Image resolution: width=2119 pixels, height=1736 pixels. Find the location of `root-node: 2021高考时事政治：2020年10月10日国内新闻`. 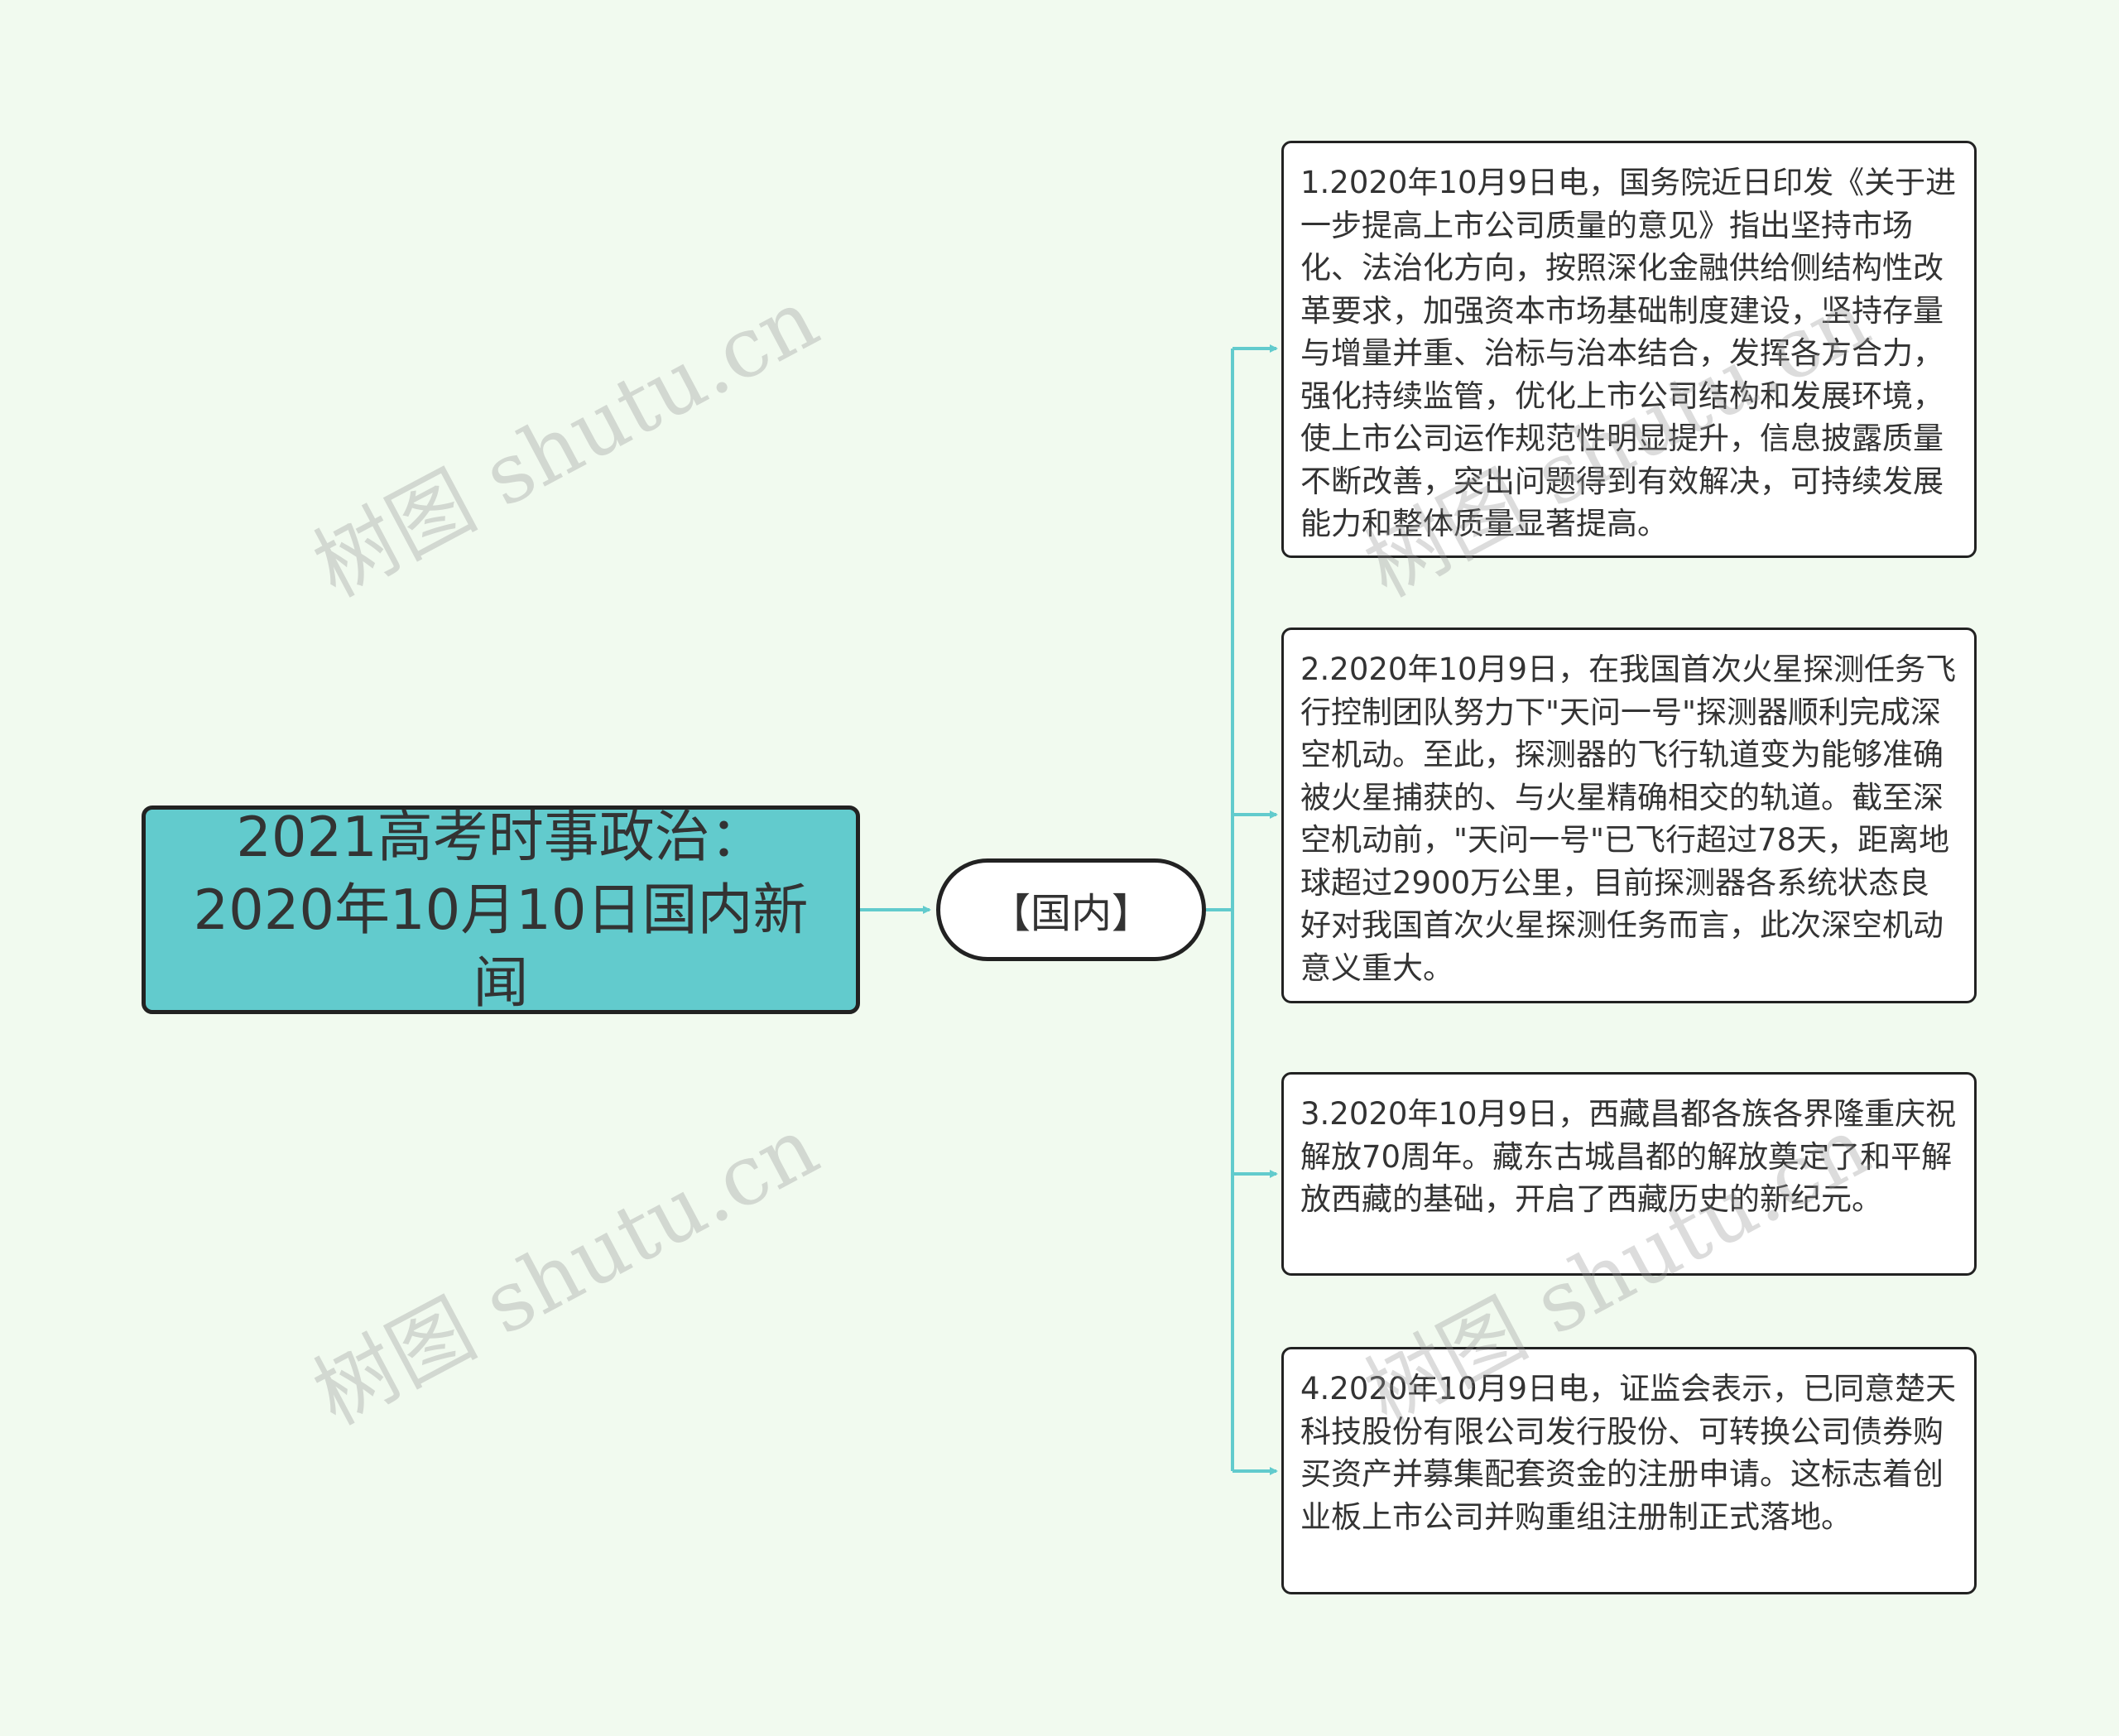

root-node: 2021高考时事政治：2020年10月10日国内新闻 is located at coordinates (501, 910).